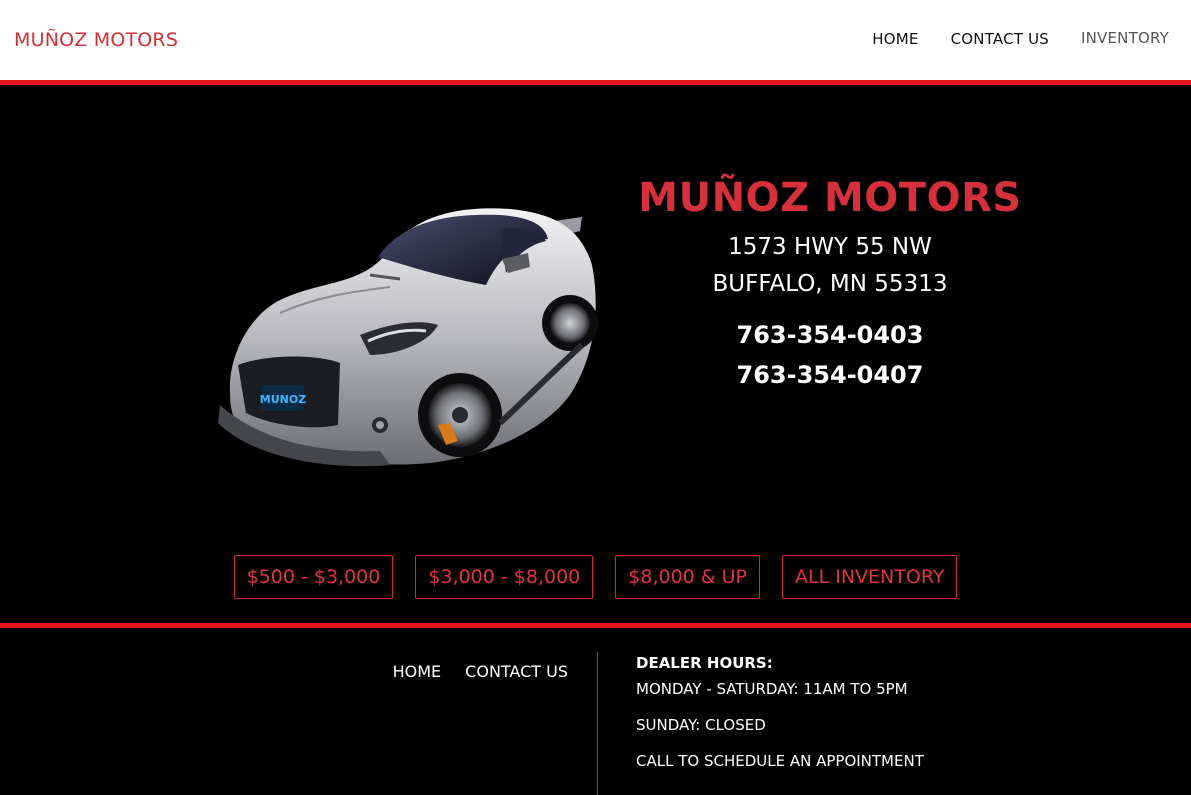 The width and height of the screenshot is (1191, 795). Describe the element at coordinates (772, 689) in the screenshot. I see `hours-weekday: MONDAY - SATURDAY: 11AM TO 5PM` at that location.